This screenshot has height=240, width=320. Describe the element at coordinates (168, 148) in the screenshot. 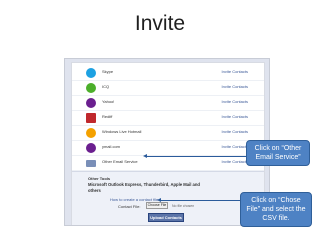

I see `service-row-ymail: ymail.com Invite Contacts` at that location.